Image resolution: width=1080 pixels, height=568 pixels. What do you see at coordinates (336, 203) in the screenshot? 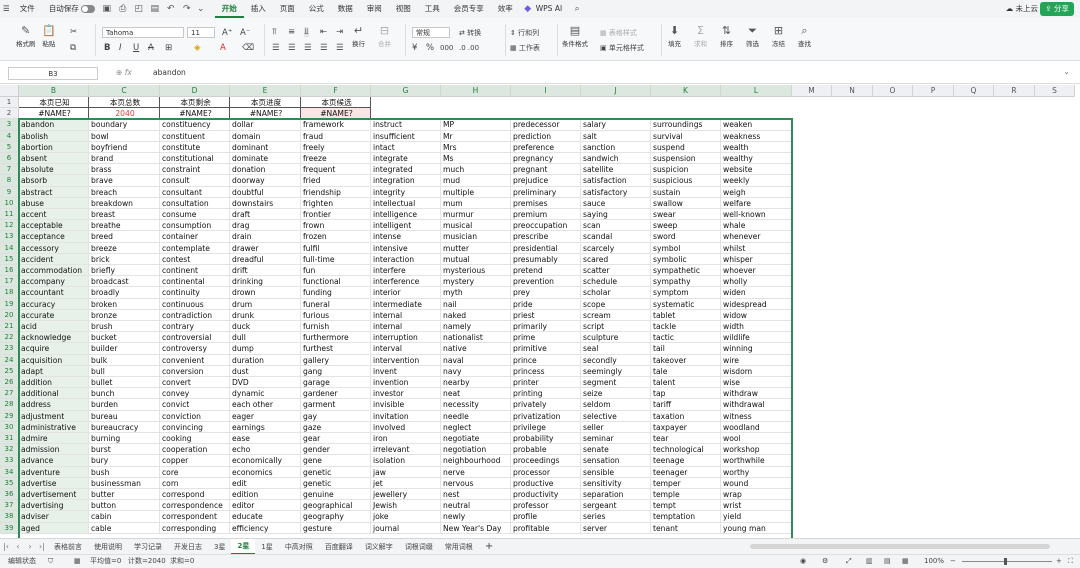
I see `word-cell: frighten` at bounding box center [336, 203].